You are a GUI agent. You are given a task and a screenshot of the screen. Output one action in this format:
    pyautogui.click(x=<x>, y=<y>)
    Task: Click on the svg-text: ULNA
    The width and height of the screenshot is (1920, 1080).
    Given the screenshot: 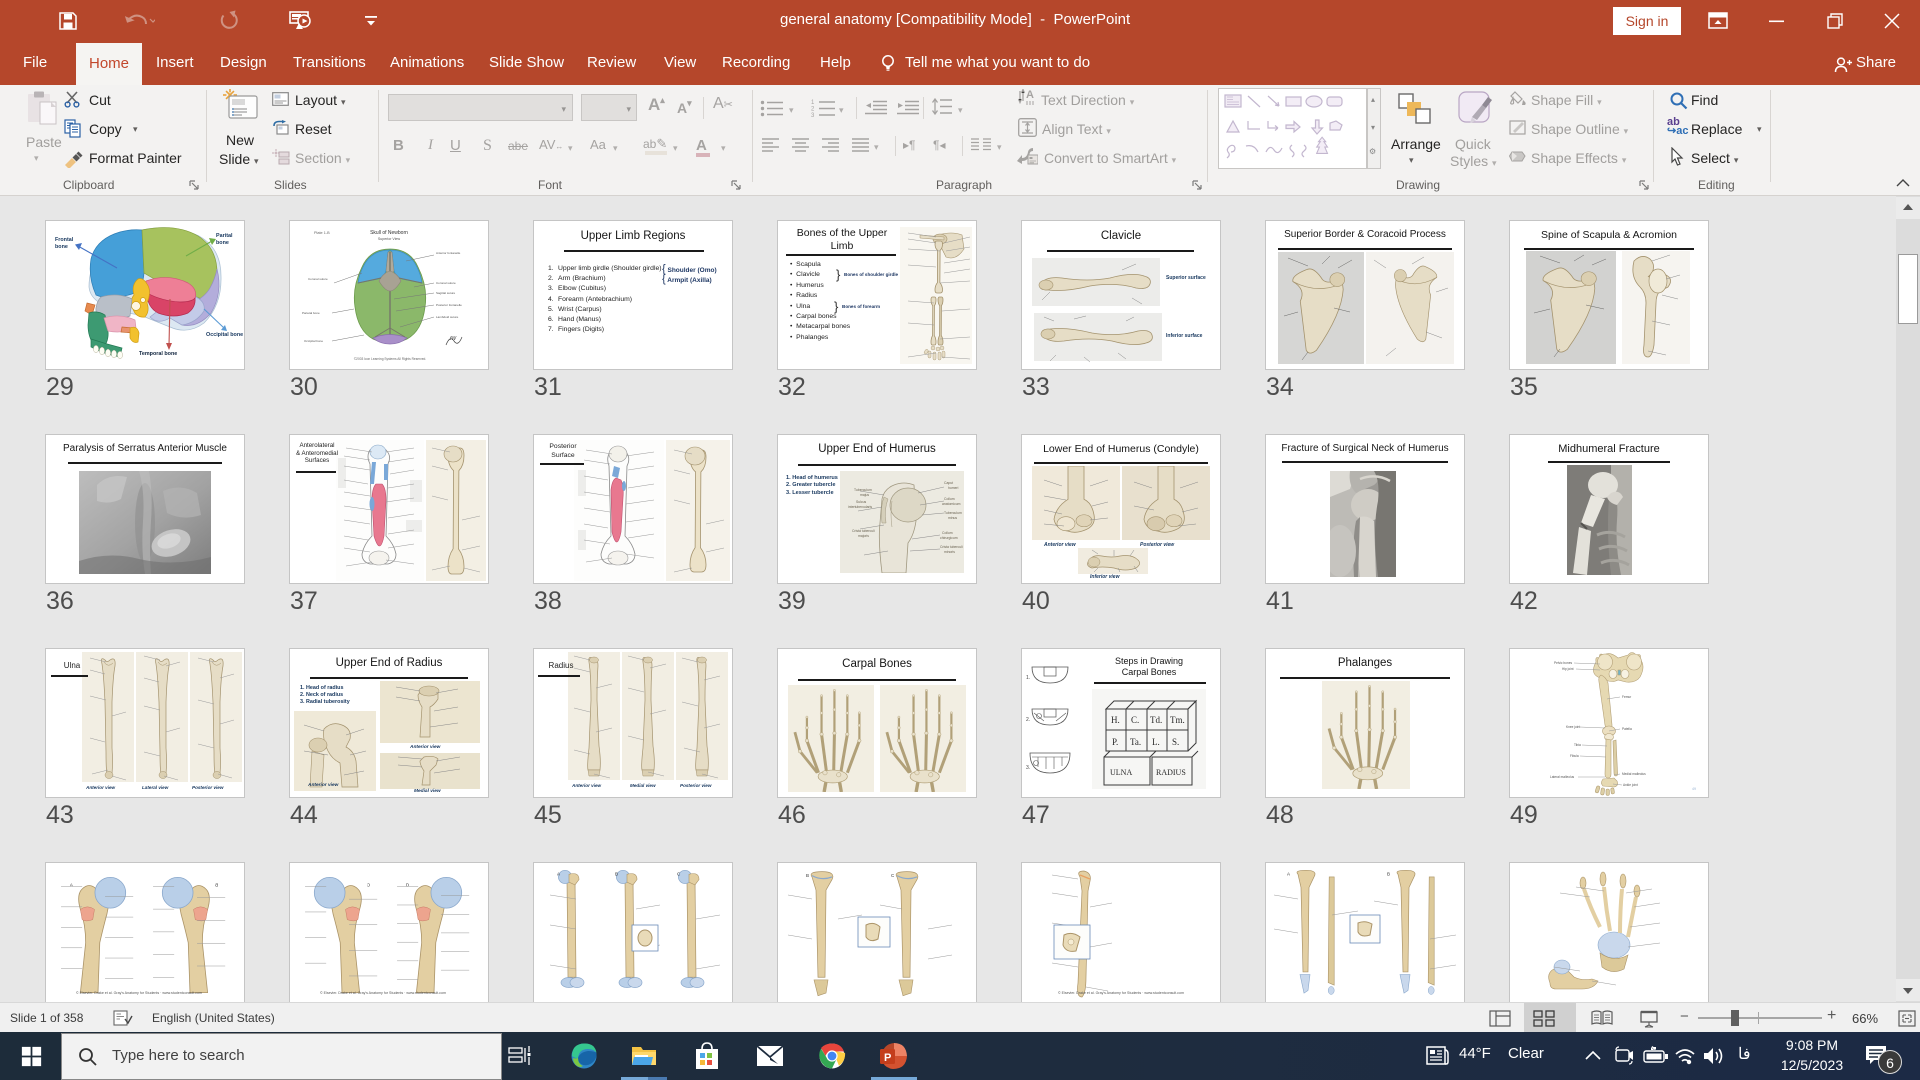 What is the action you would take?
    pyautogui.click(x=1121, y=772)
    